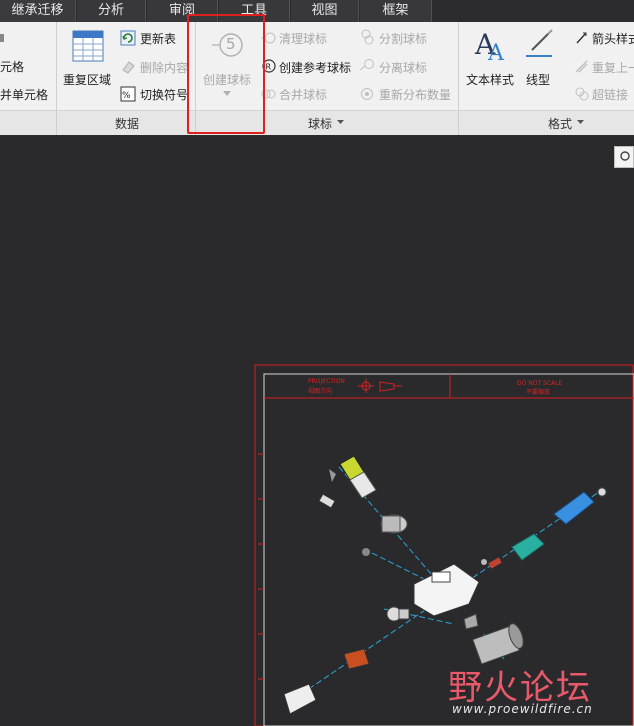 The width and height of the screenshot is (634, 726). I want to click on hyperlink-button: 超链接, so click(610, 94).